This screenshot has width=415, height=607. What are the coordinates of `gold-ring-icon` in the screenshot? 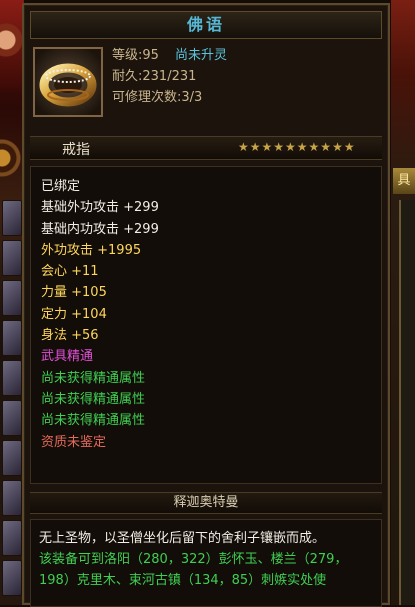 It's located at (68, 82).